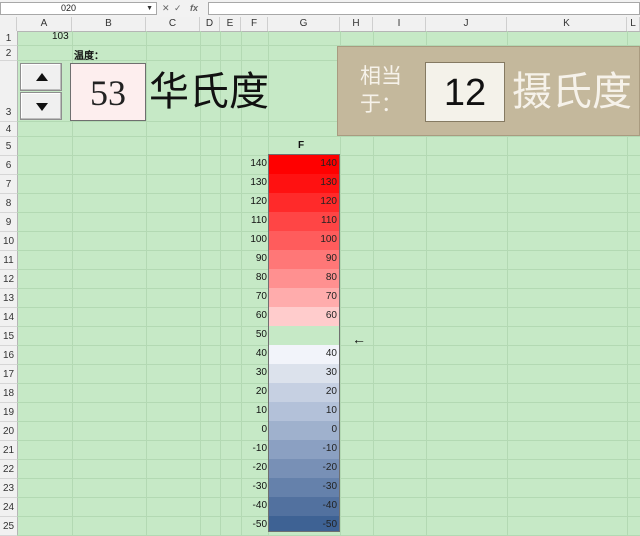  Describe the element at coordinates (8, 336) in the screenshot. I see `row-header-15: 15` at that location.